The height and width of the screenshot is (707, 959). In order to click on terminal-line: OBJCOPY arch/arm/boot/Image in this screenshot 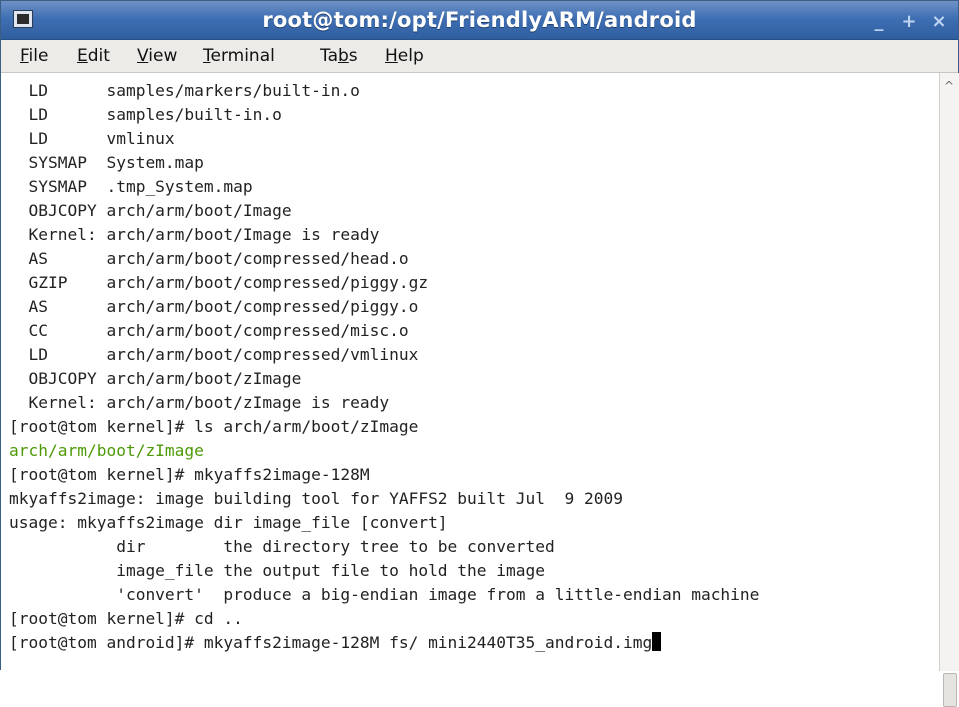, I will do `click(150, 210)`.